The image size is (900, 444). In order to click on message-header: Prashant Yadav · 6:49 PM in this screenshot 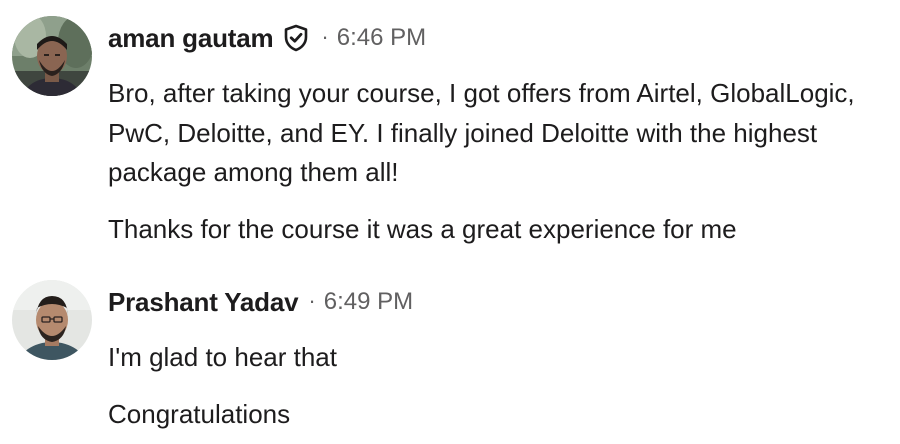, I will do `click(260, 302)`.